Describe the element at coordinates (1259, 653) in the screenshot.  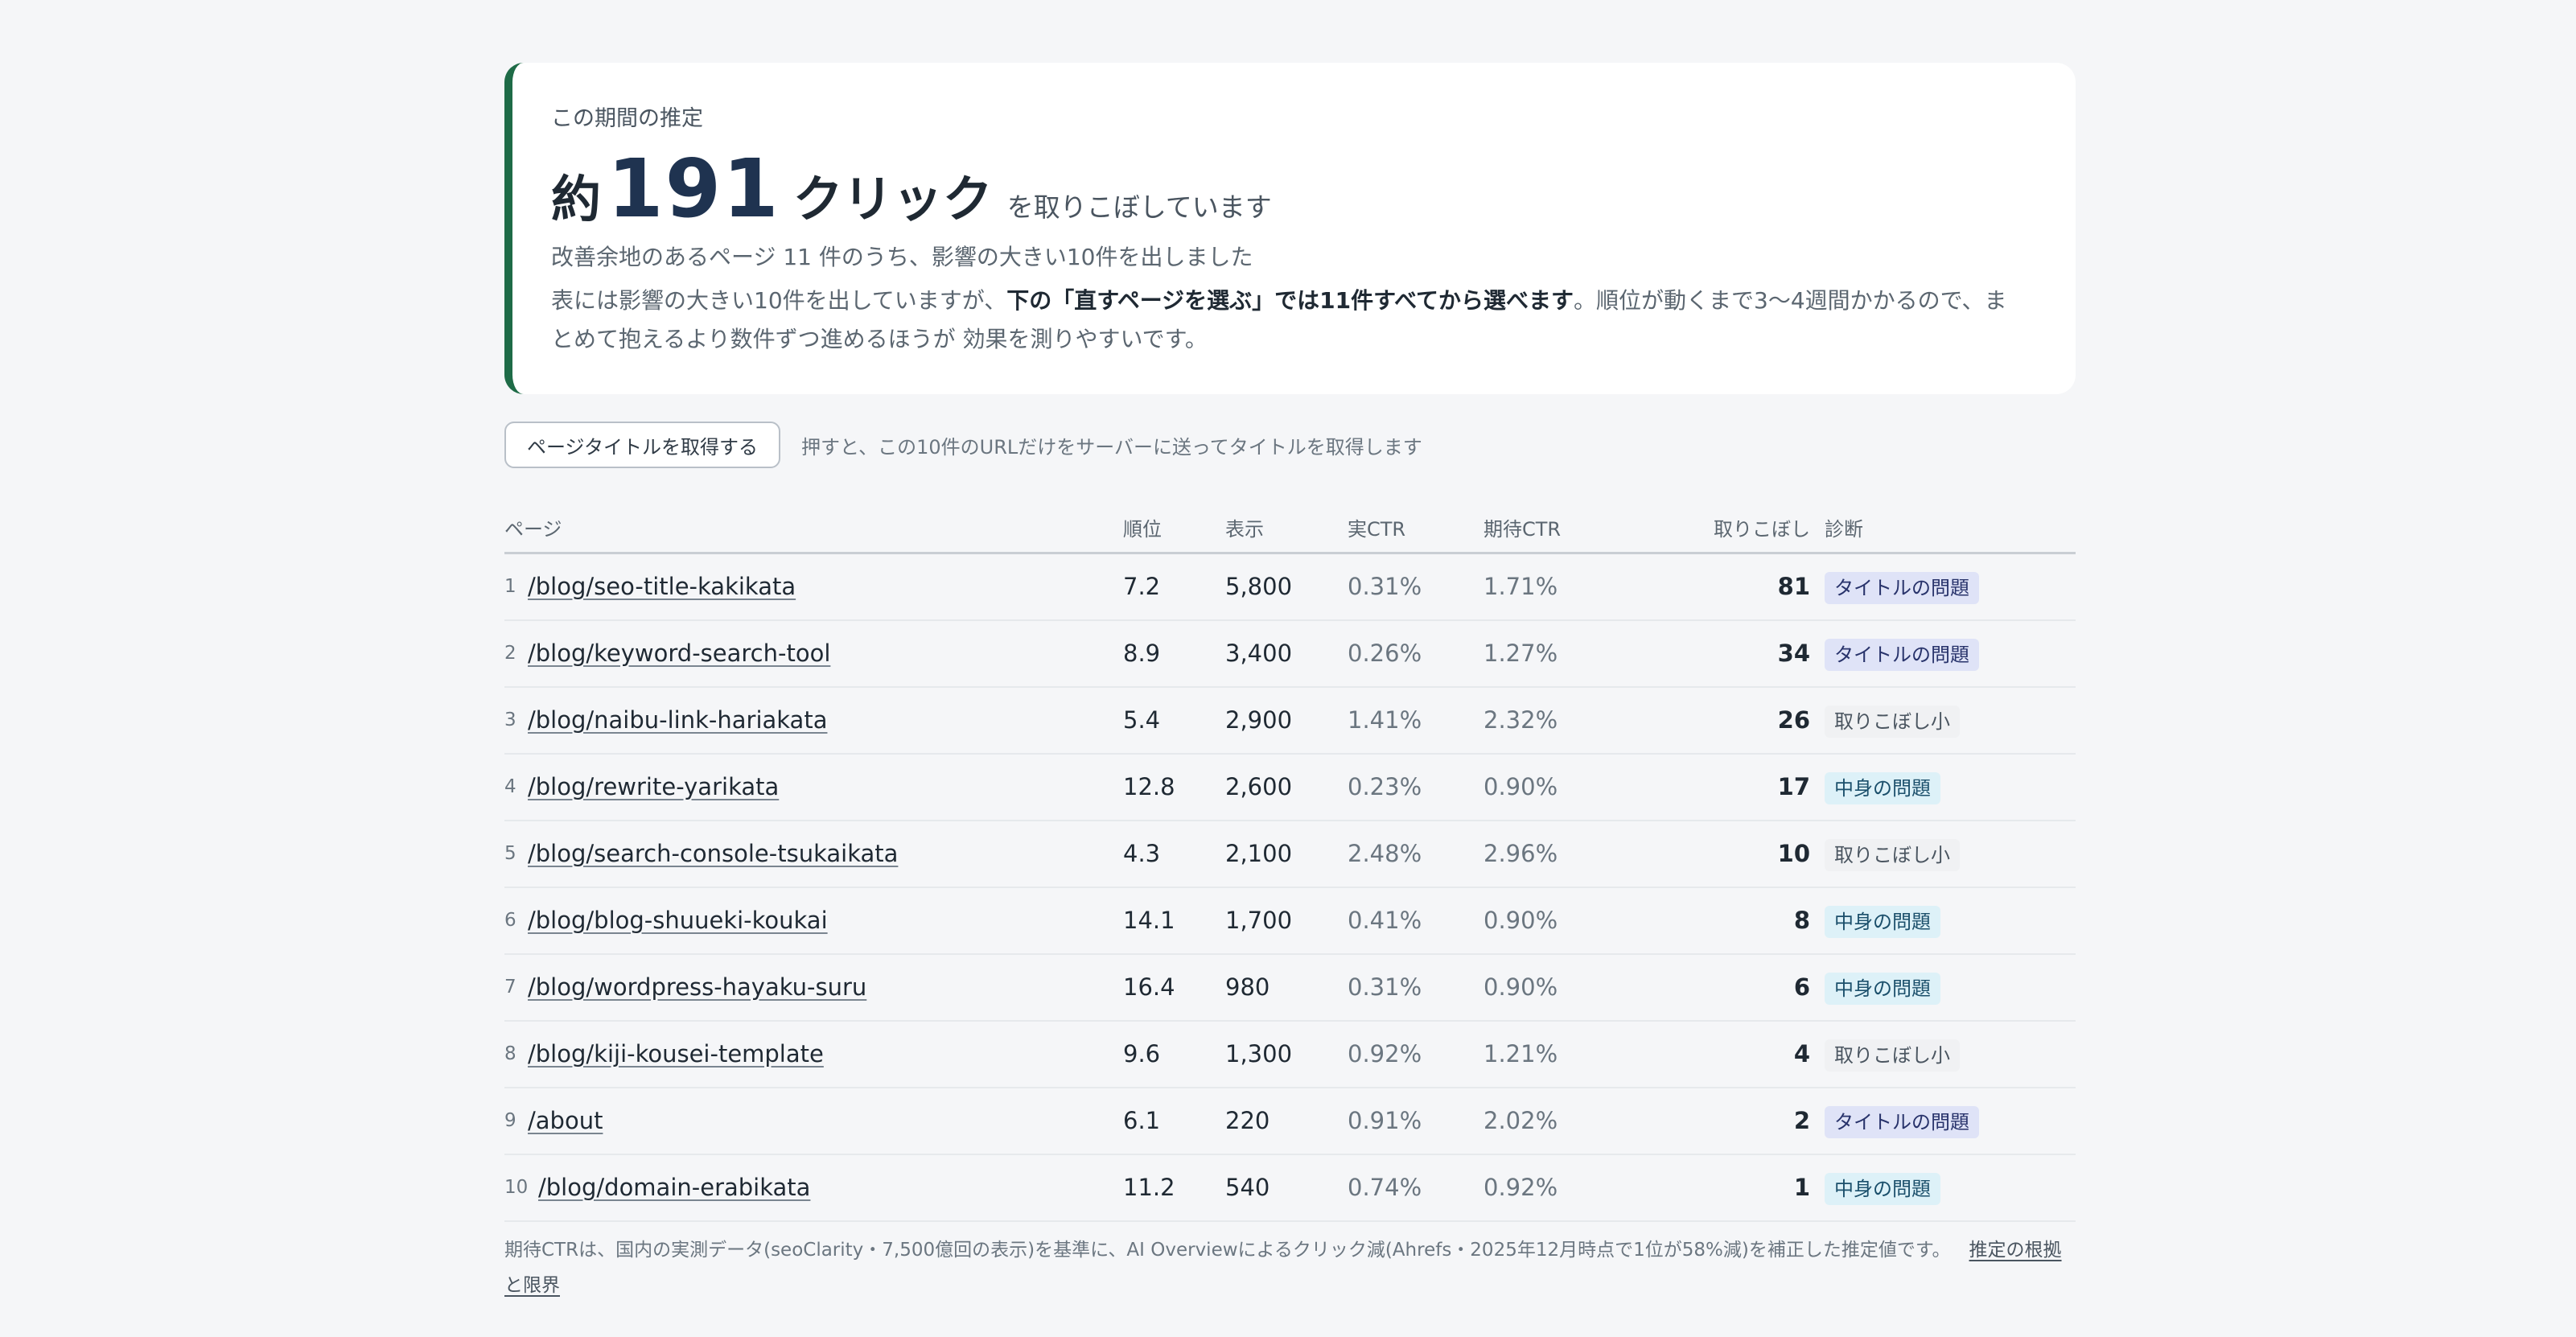
I see `impressions-value: 3,400` at that location.